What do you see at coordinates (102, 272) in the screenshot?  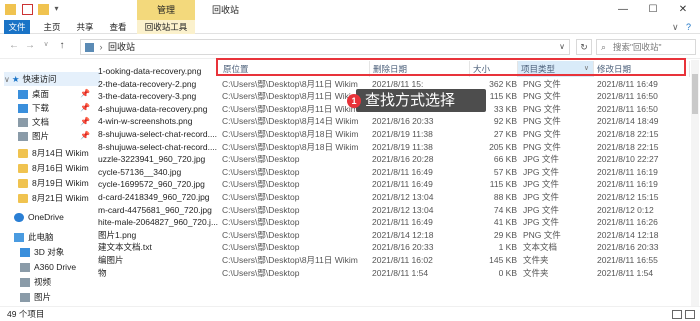 I see `file-name: 物` at bounding box center [102, 272].